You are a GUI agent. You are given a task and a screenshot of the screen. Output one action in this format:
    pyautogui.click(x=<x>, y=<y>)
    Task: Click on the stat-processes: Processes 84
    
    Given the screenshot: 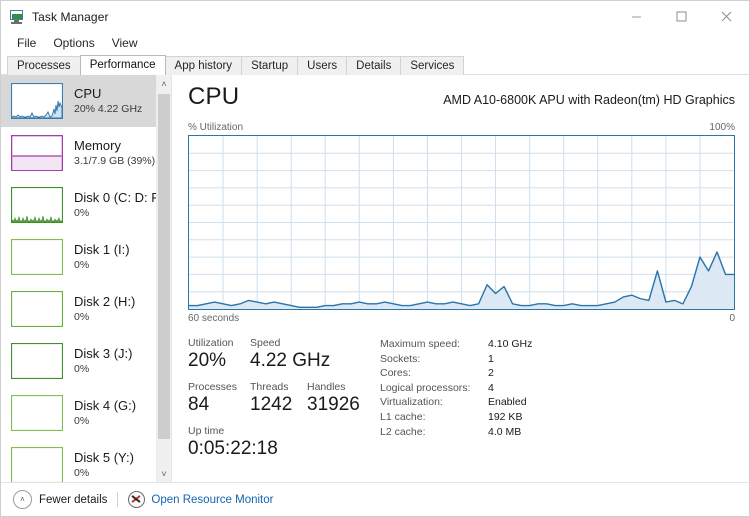 What is the action you would take?
    pyautogui.click(x=219, y=398)
    